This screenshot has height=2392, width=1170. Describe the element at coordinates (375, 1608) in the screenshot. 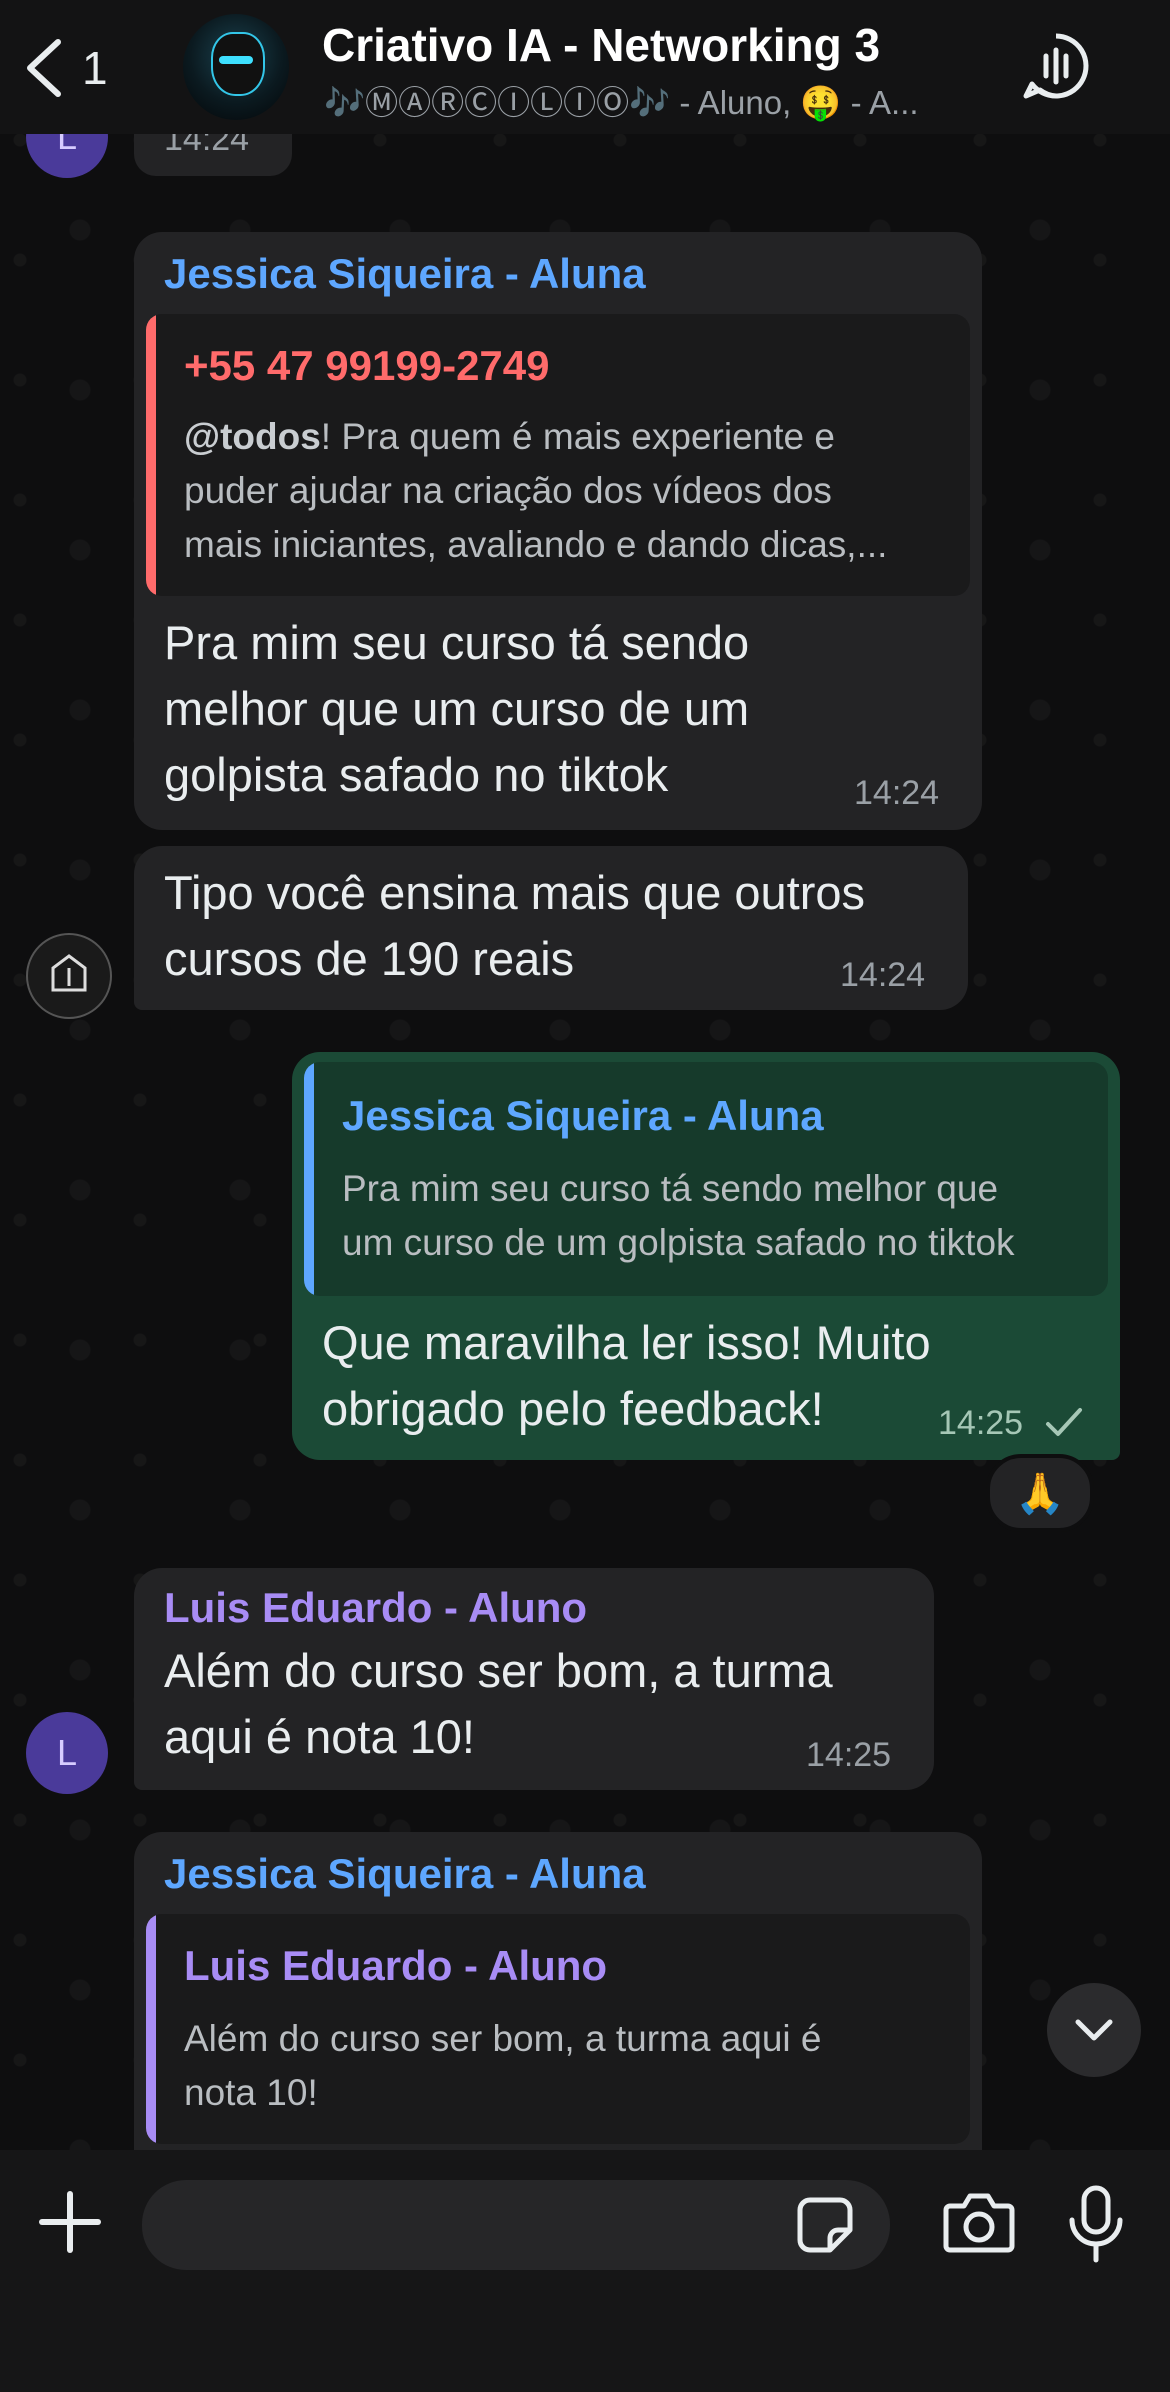

I see `sender-name: Luis Eduardo - Aluno` at that location.